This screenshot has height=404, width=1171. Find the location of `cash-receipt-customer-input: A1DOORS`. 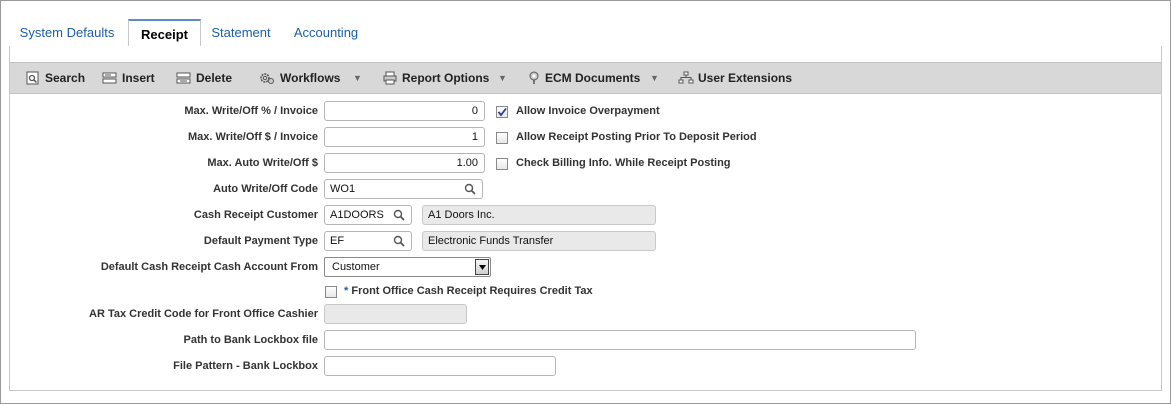

cash-receipt-customer-input: A1DOORS is located at coordinates (368, 215).